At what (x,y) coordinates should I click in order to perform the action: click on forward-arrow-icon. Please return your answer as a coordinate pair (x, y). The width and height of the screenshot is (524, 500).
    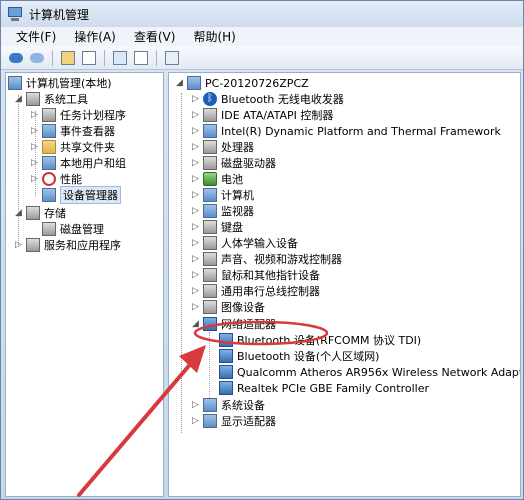
    Looking at the image, I should click on (37, 57).